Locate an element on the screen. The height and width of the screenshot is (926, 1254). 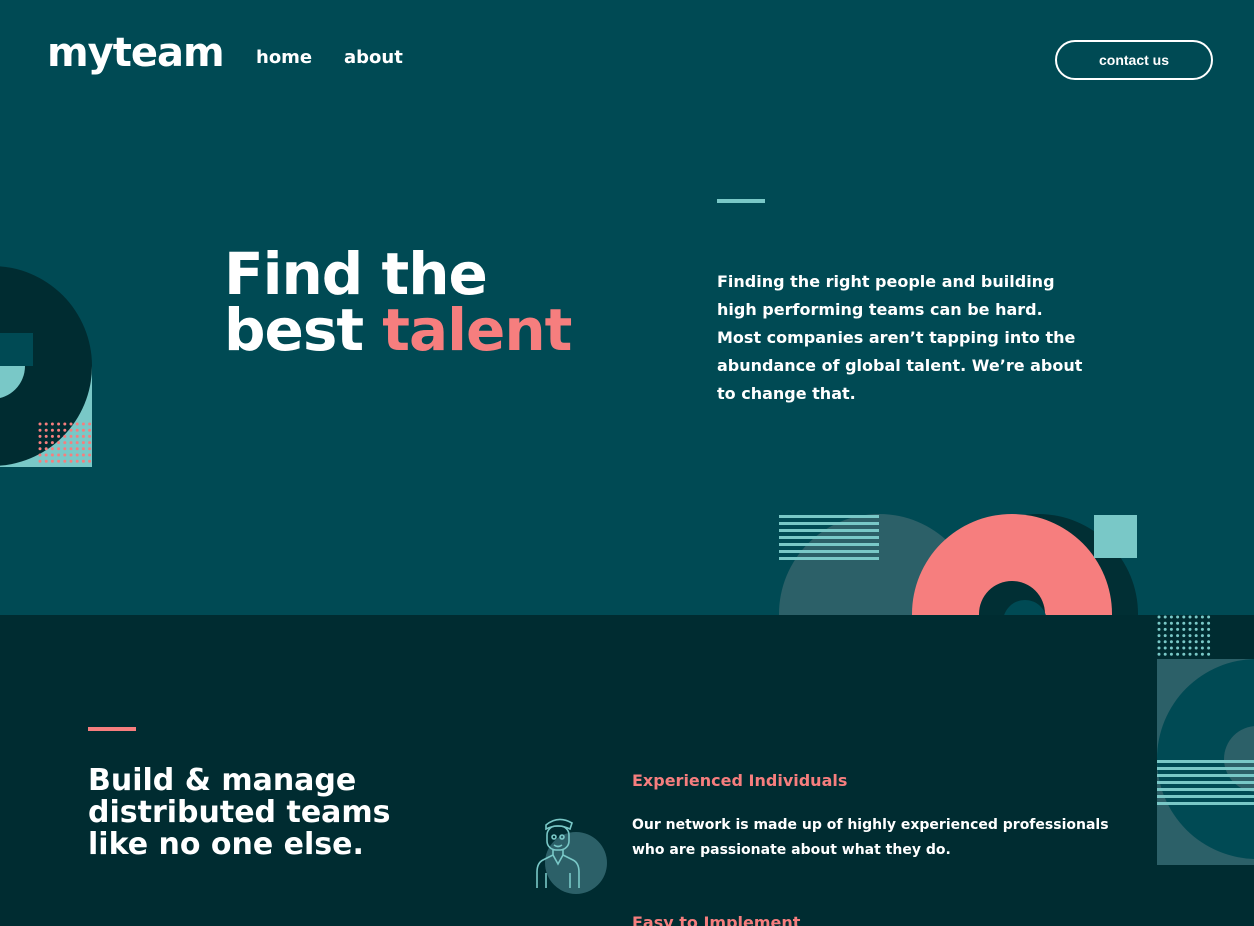
feature-title-easy: Easy to Implement is located at coordinates (716, 919).